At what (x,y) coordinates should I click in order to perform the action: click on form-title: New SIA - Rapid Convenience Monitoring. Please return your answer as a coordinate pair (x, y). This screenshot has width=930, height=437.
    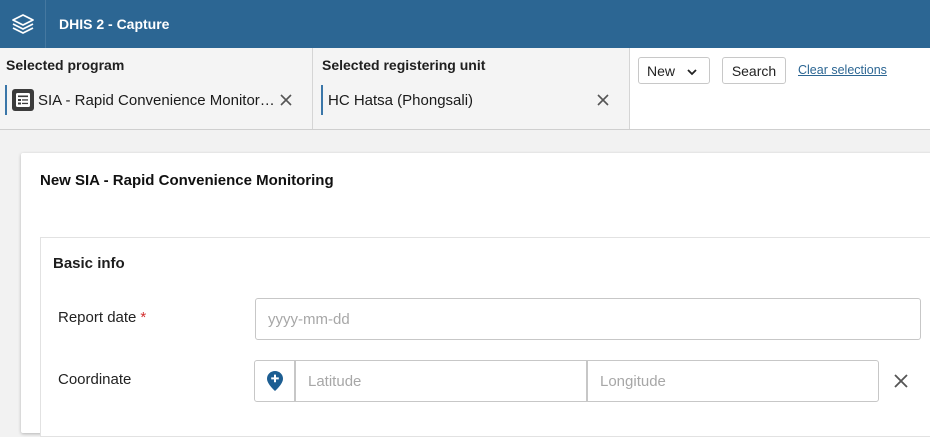
    Looking at the image, I should click on (187, 180).